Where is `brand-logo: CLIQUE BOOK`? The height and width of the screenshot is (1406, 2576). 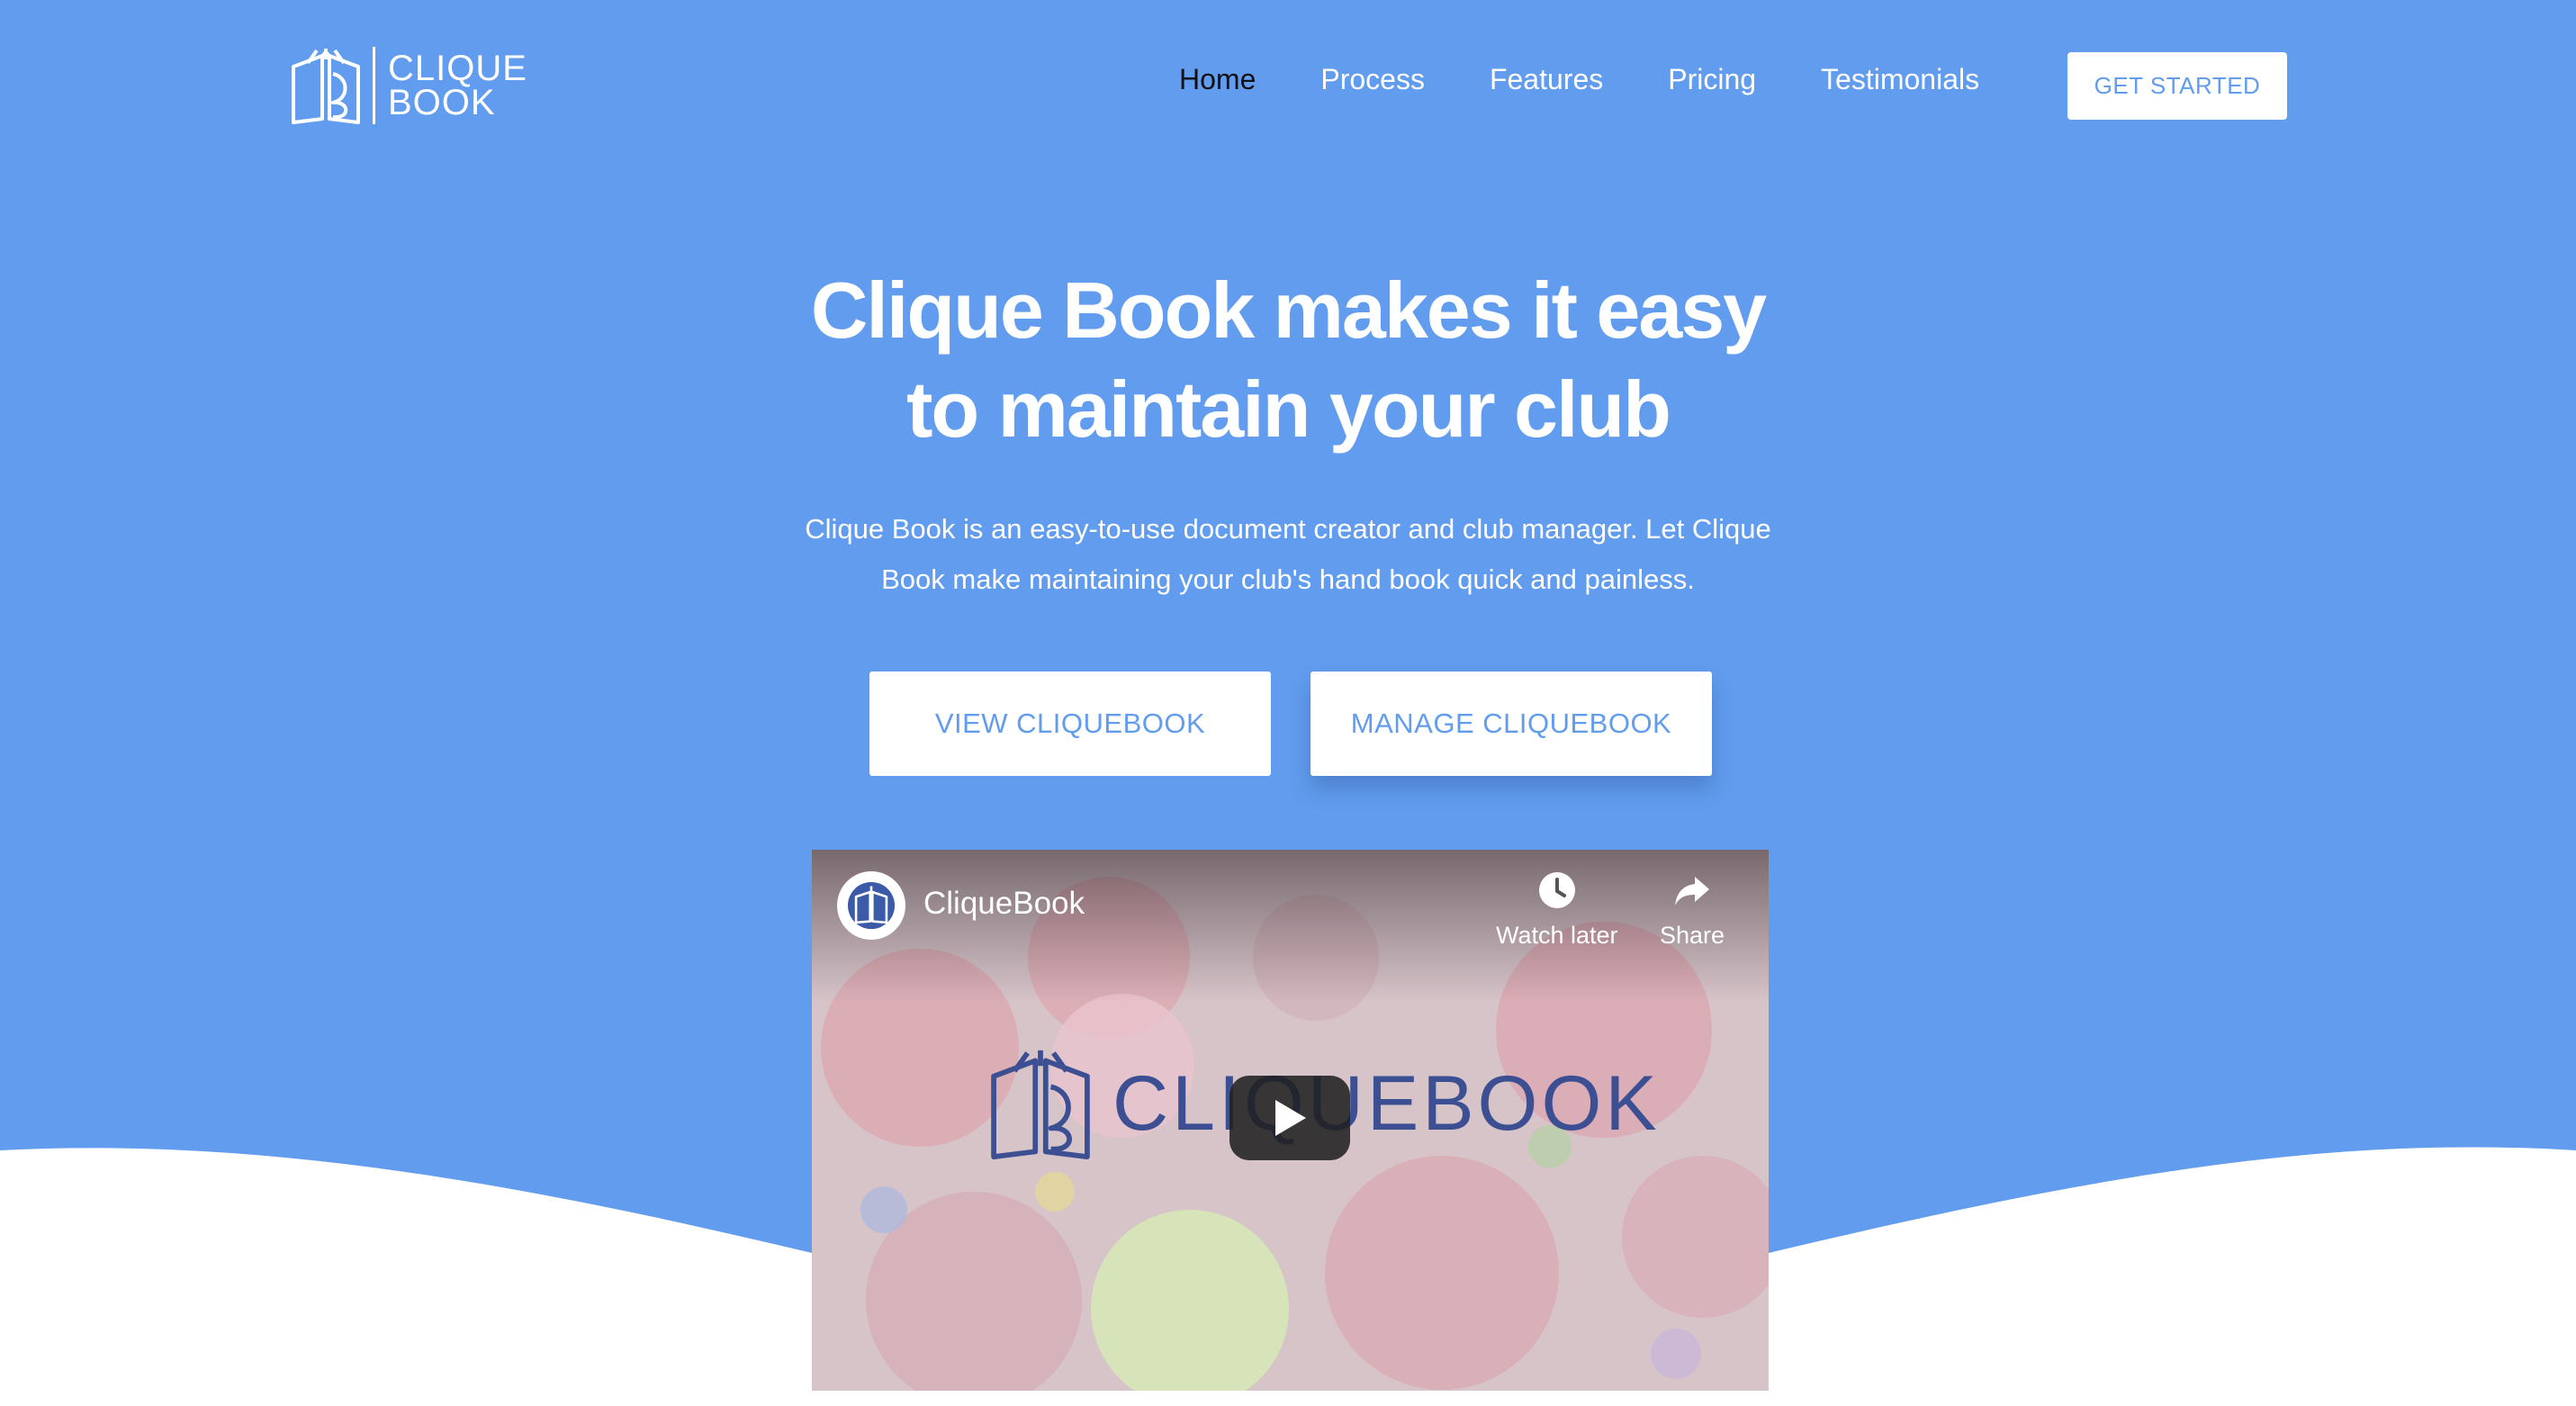
brand-logo: CLIQUE BOOK is located at coordinates (408, 85).